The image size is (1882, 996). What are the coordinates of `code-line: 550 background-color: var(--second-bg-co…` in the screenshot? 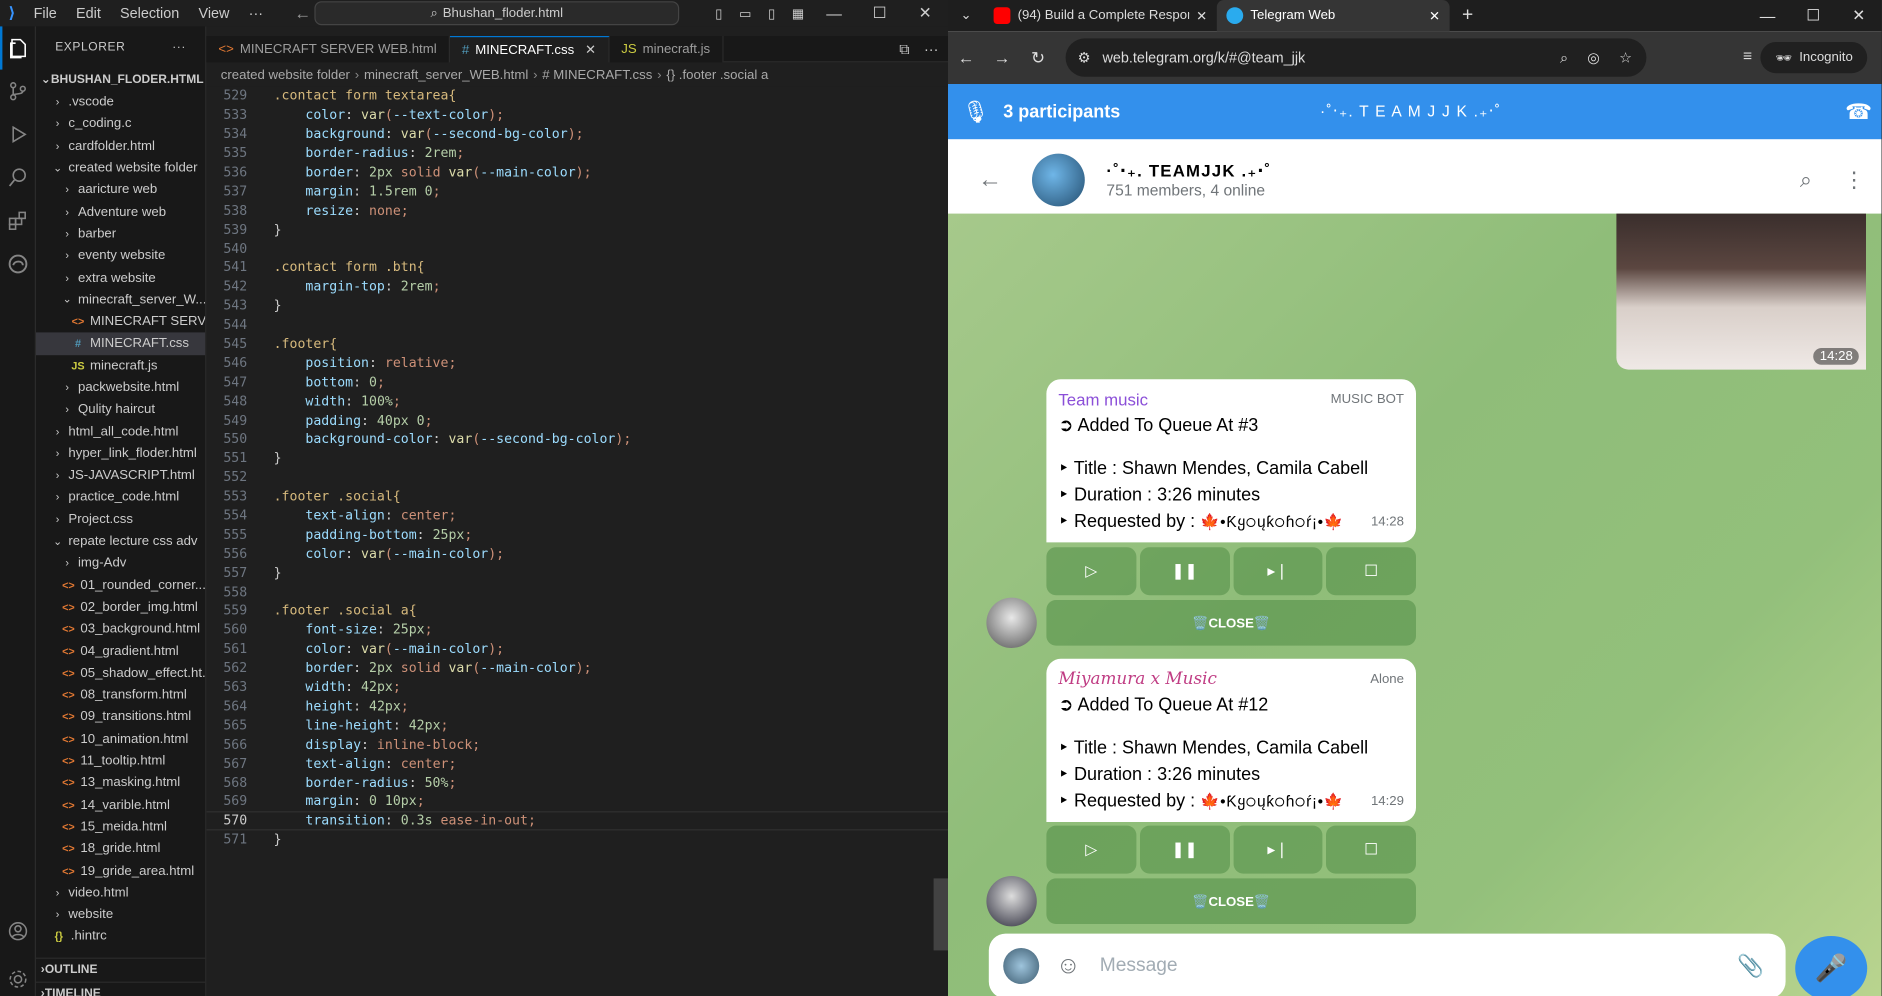 It's located at (577, 439).